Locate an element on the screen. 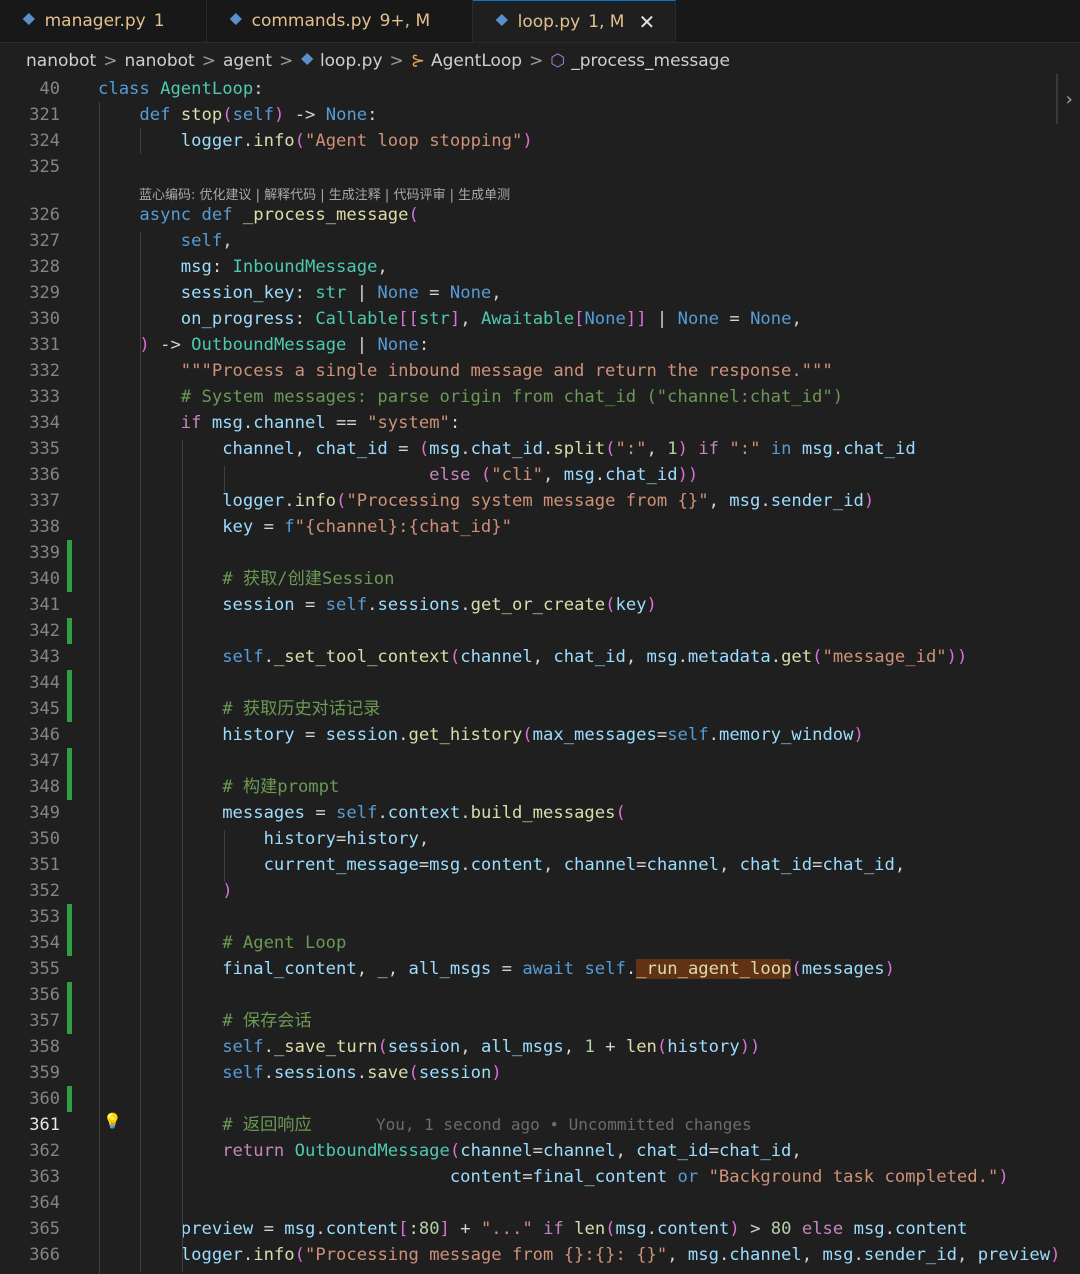 The height and width of the screenshot is (1274, 1080). line-number: 352 is located at coordinates (44, 891).